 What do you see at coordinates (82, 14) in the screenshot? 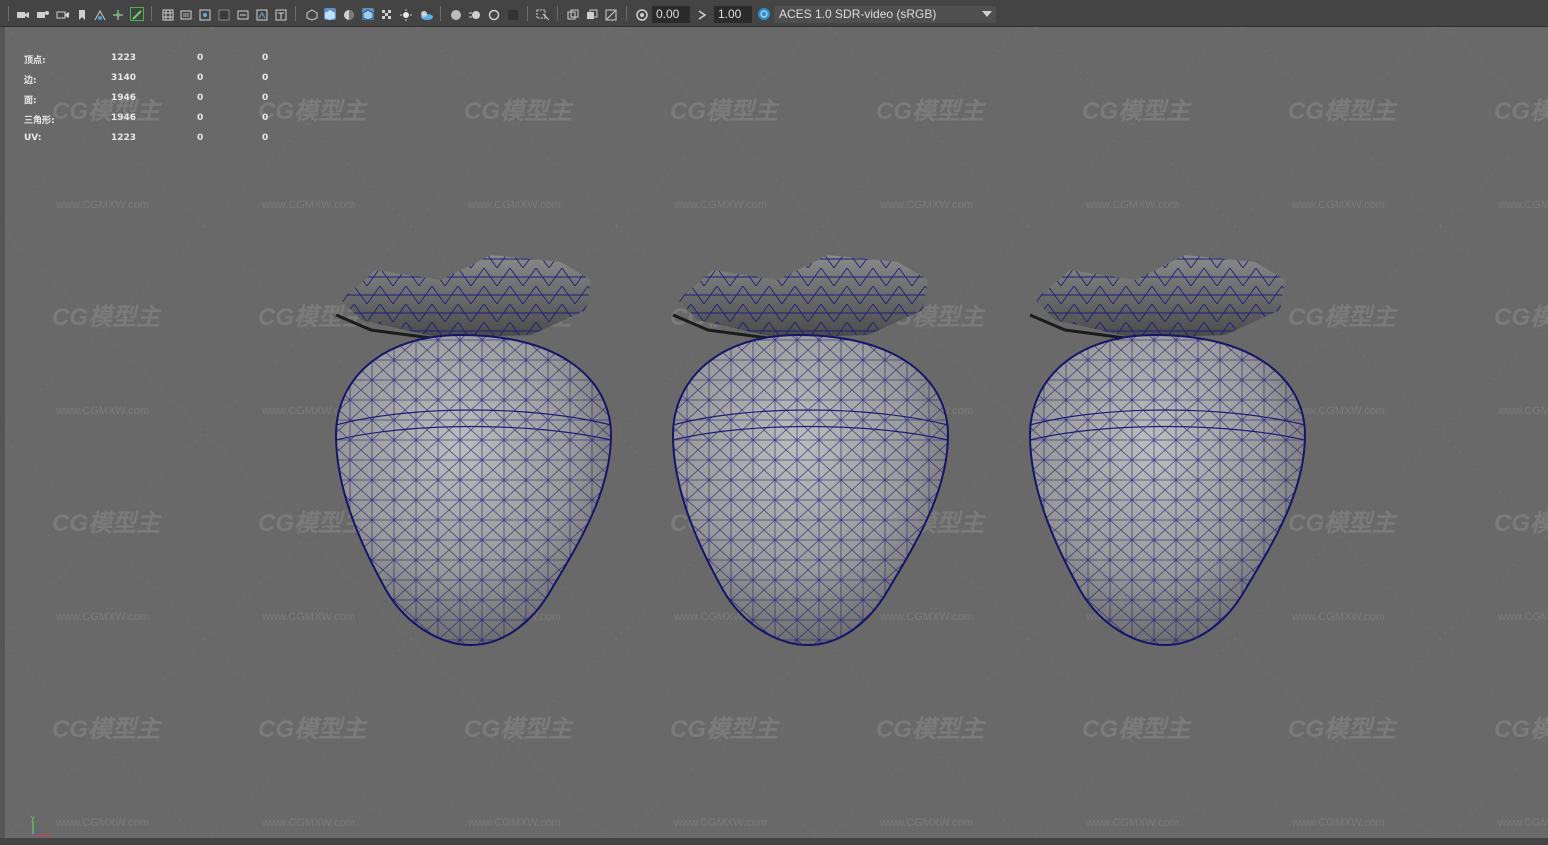
I see `bookmark-icon` at bounding box center [82, 14].